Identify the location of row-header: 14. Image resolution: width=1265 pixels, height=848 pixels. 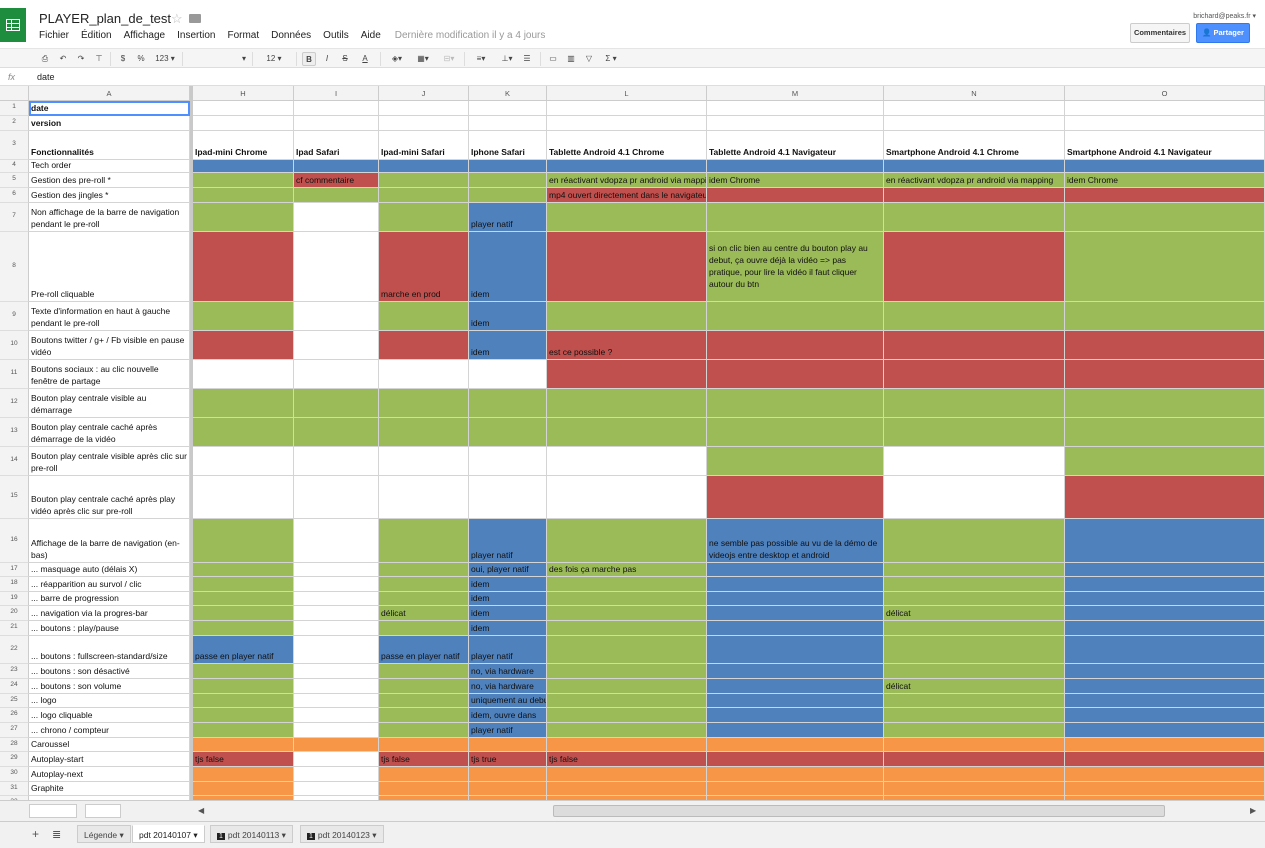
(14, 461).